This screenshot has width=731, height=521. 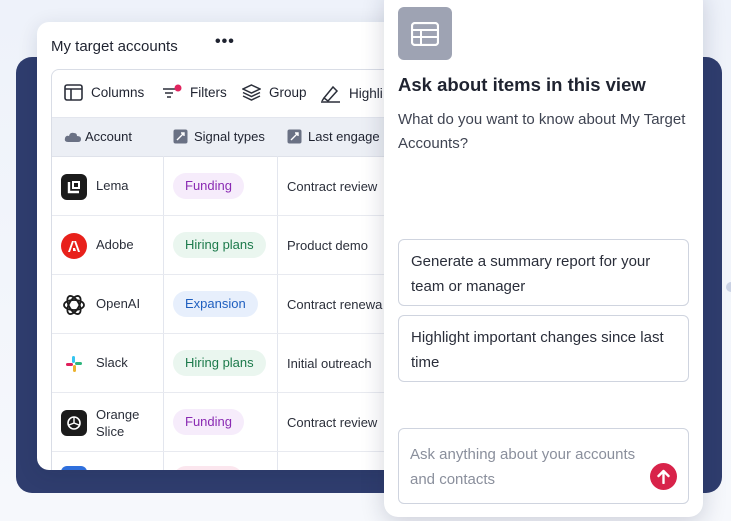 I want to click on filters-button: Filters, so click(x=194, y=92).